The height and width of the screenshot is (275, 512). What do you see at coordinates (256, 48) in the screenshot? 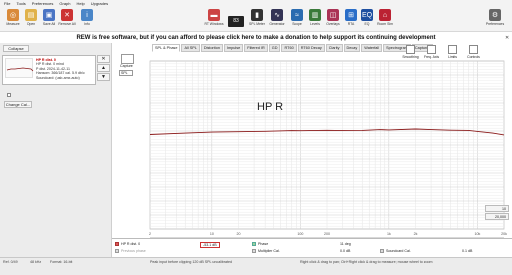
I see `tab-filtered-ir: Filtered IR` at bounding box center [256, 48].